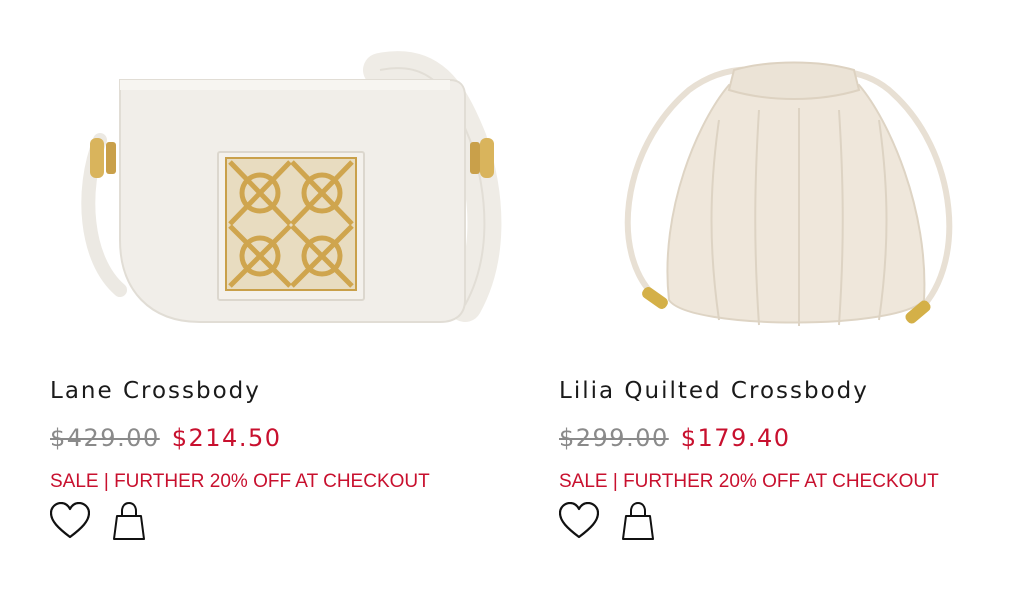  Describe the element at coordinates (226, 438) in the screenshot. I see `sale-price: $214.50` at that location.